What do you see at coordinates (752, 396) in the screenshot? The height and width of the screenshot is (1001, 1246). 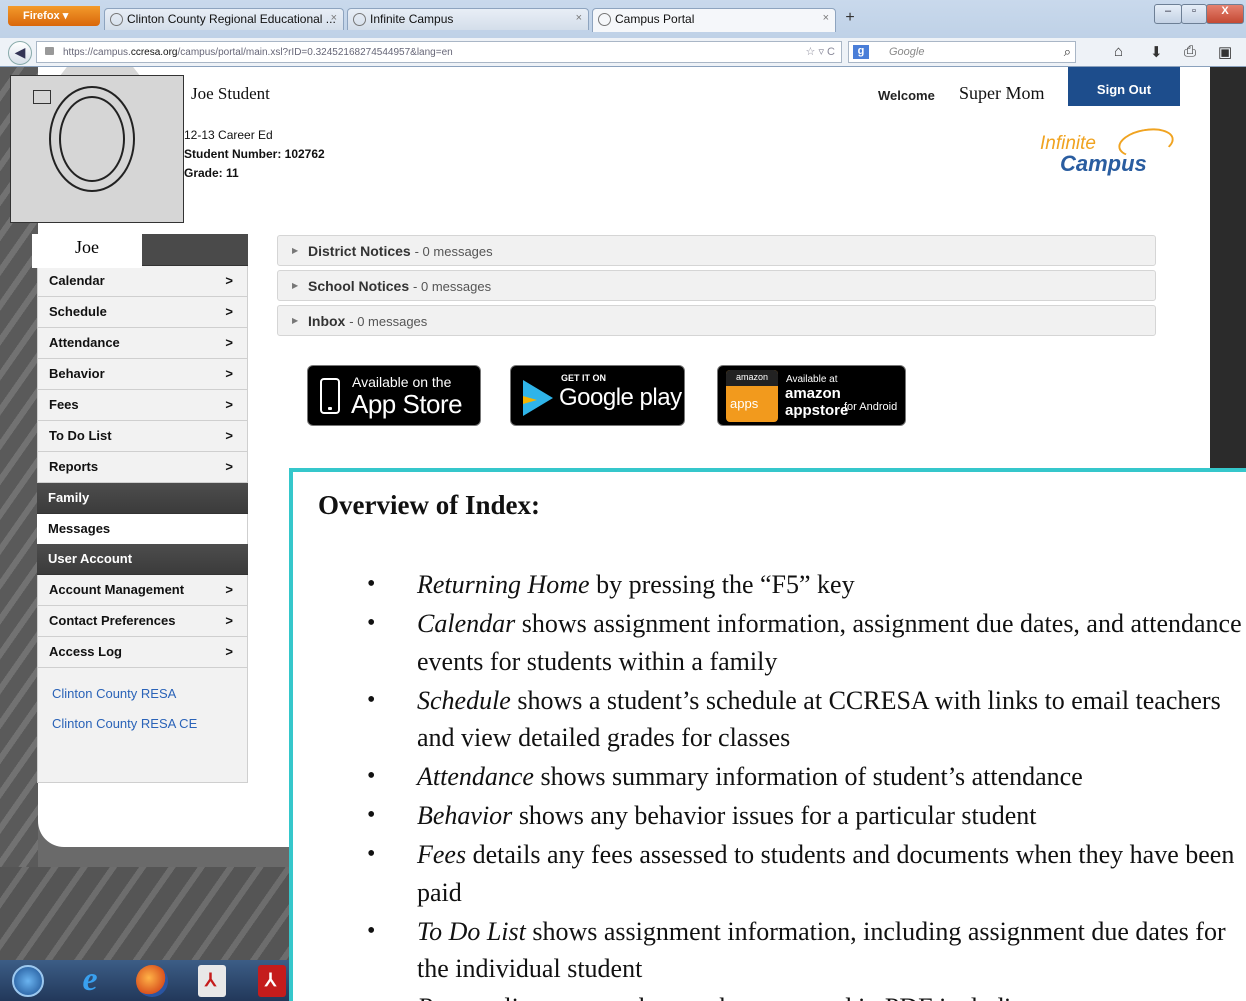 I see `amazon-apps-icon: amazon apps` at bounding box center [752, 396].